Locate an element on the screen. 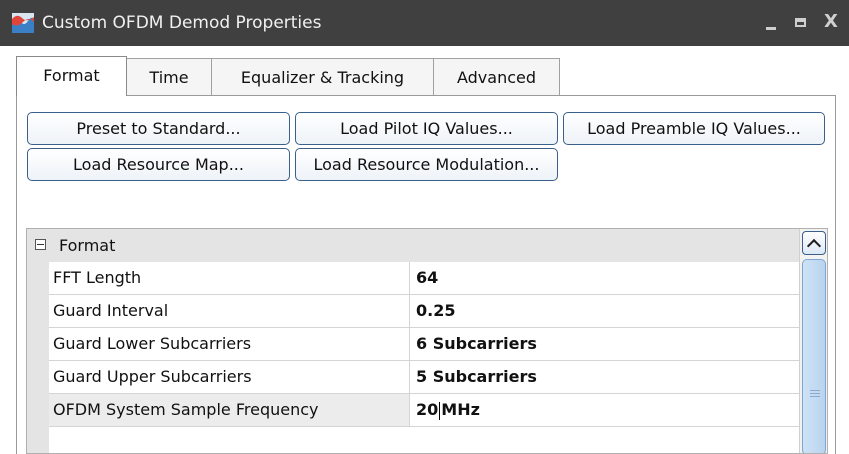 The width and height of the screenshot is (849, 454). vertical-scrollbar is located at coordinates (813, 341).